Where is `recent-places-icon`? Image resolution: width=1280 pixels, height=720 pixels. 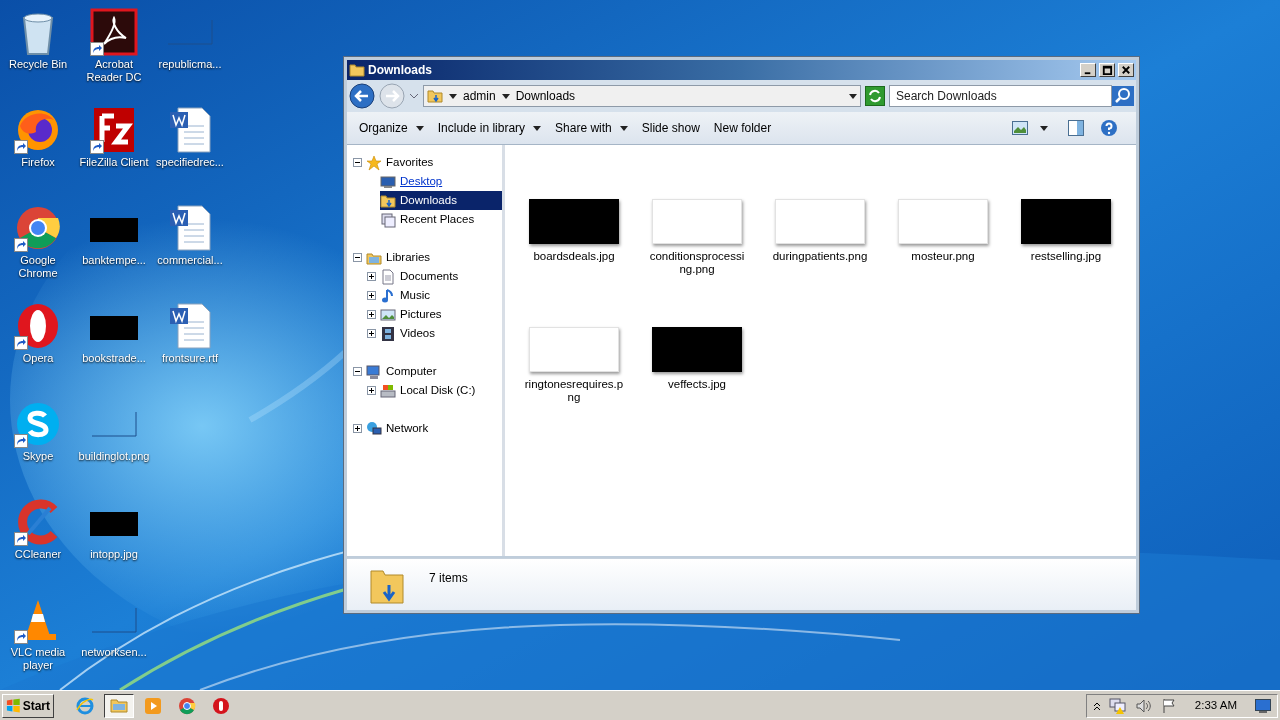
recent-places-icon is located at coordinates (388, 219).